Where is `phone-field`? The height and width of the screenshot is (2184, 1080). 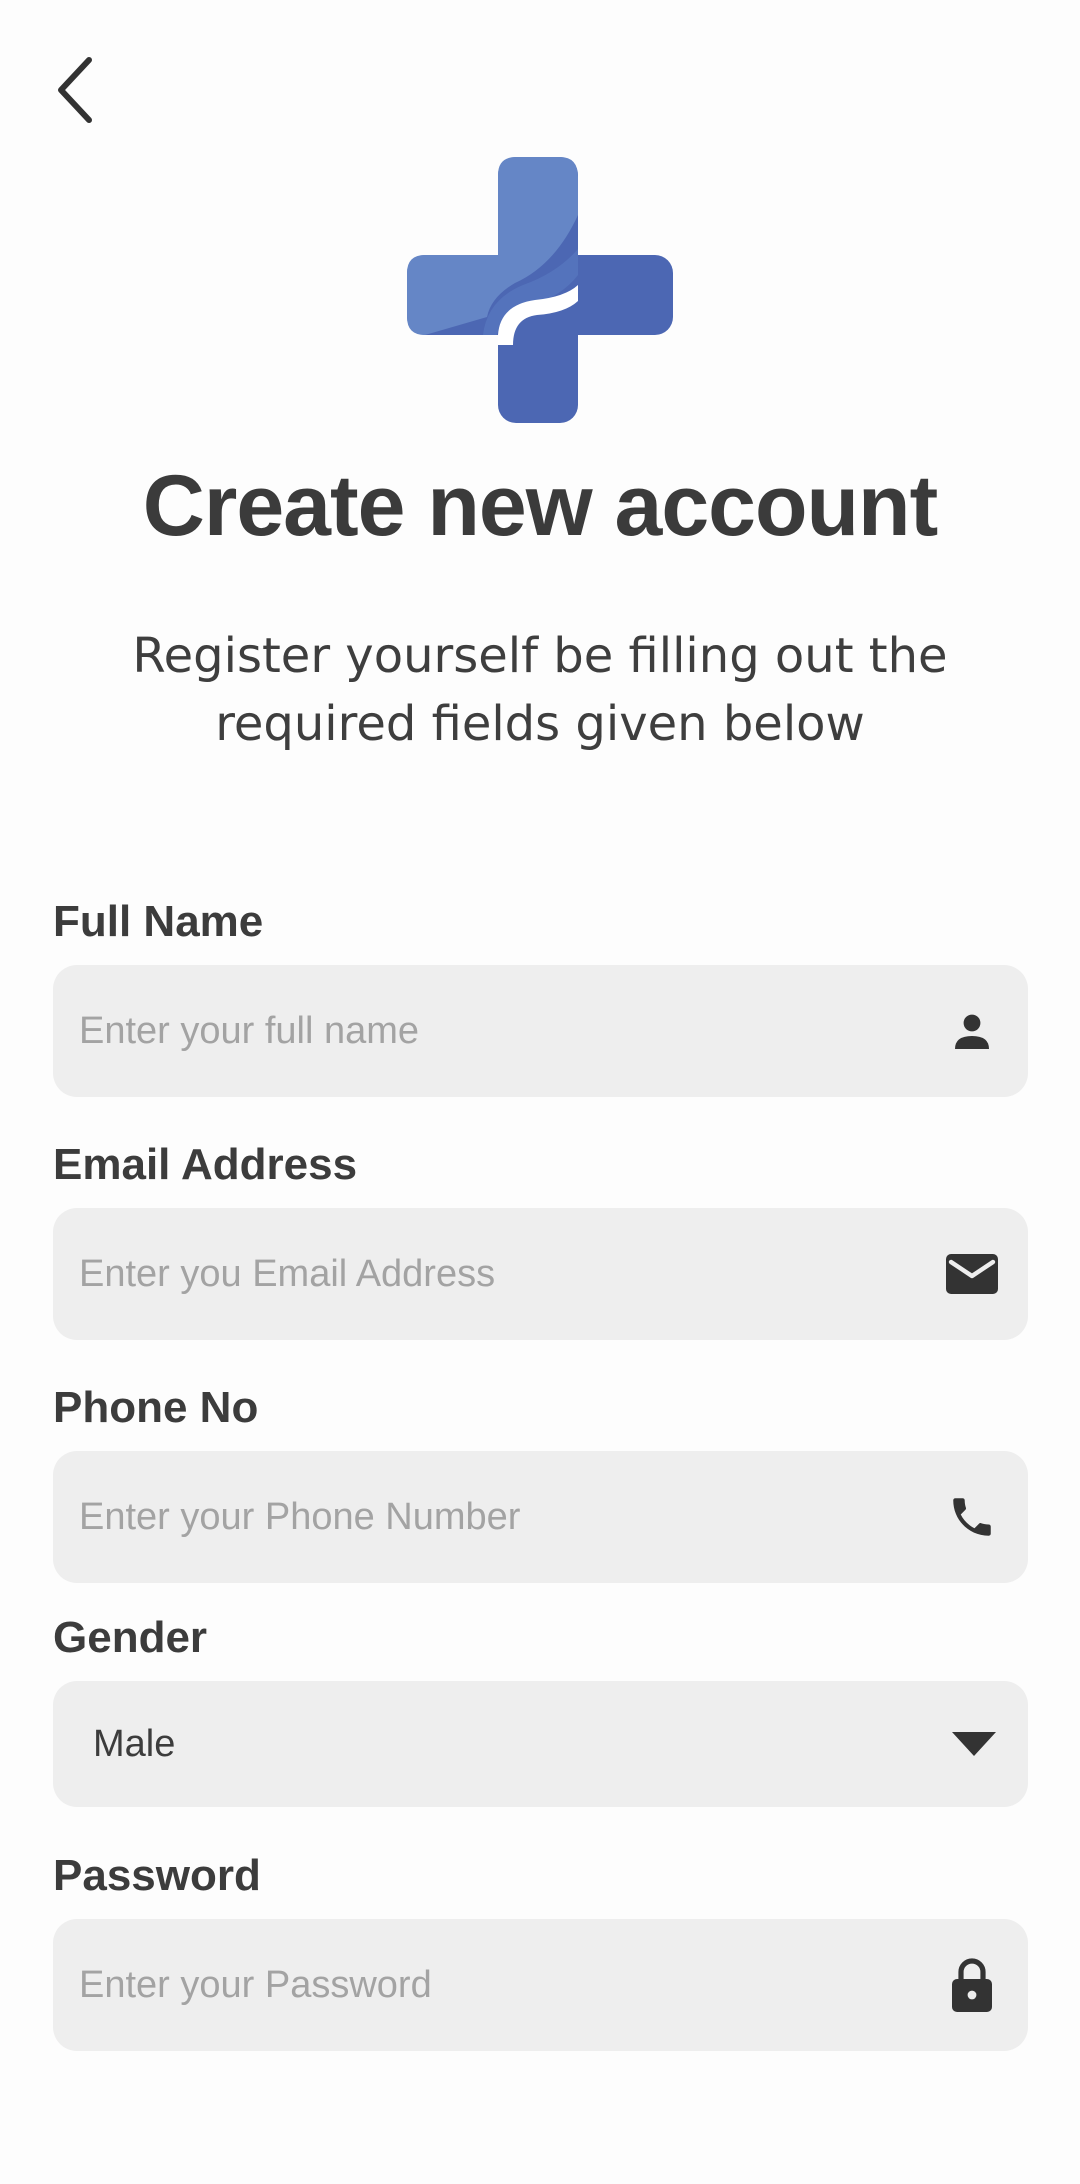 phone-field is located at coordinates (540, 1517).